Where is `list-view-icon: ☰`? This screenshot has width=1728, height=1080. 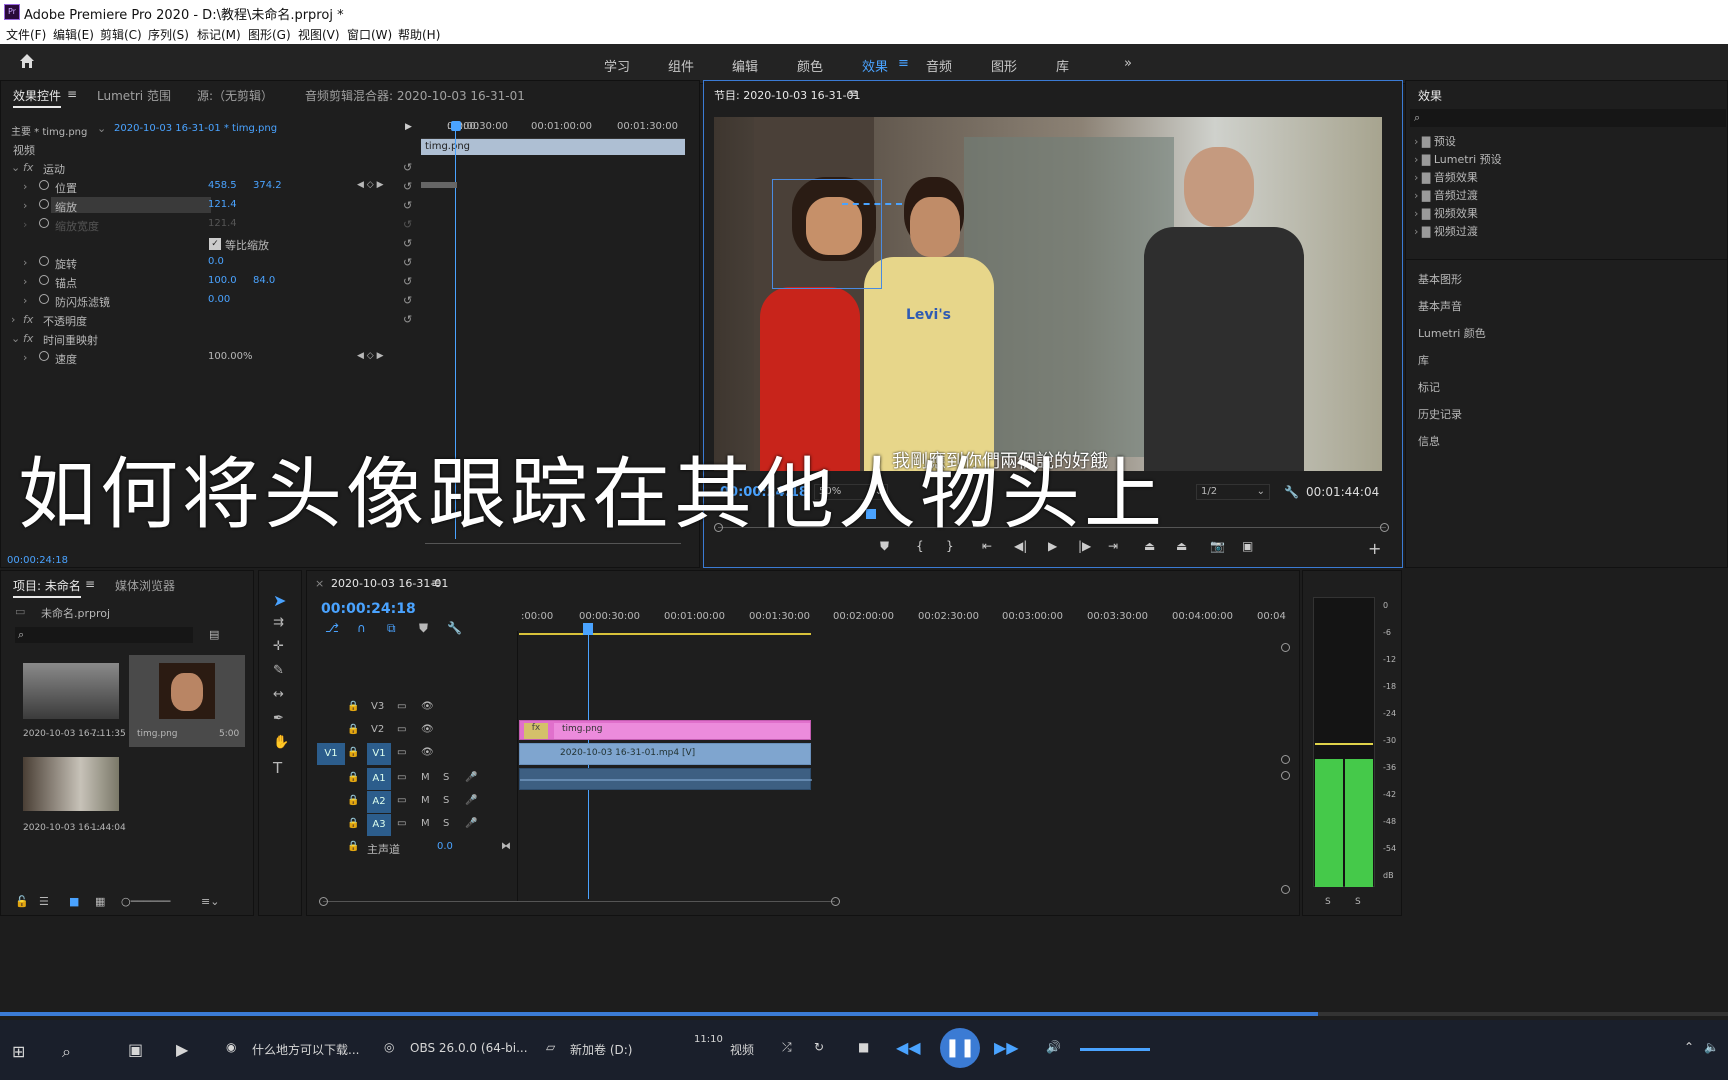 list-view-icon: ☰ is located at coordinates (44, 901).